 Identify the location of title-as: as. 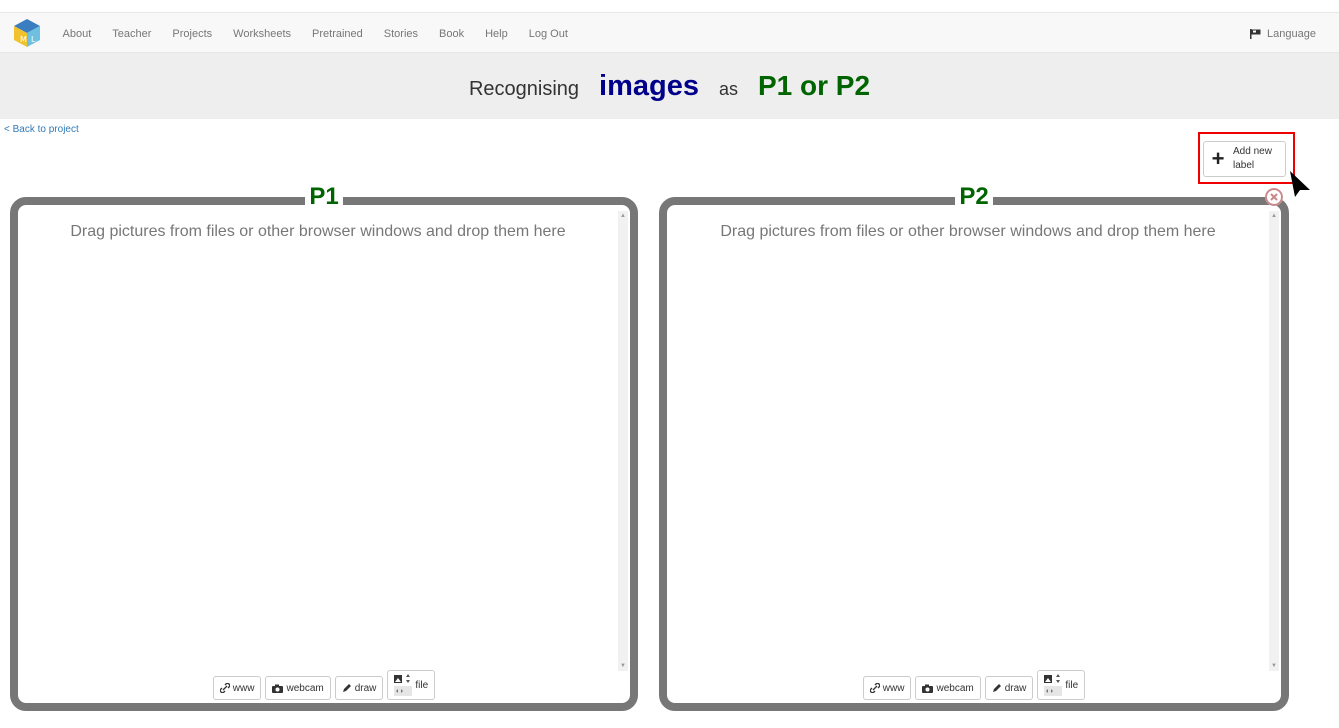
(728, 88).